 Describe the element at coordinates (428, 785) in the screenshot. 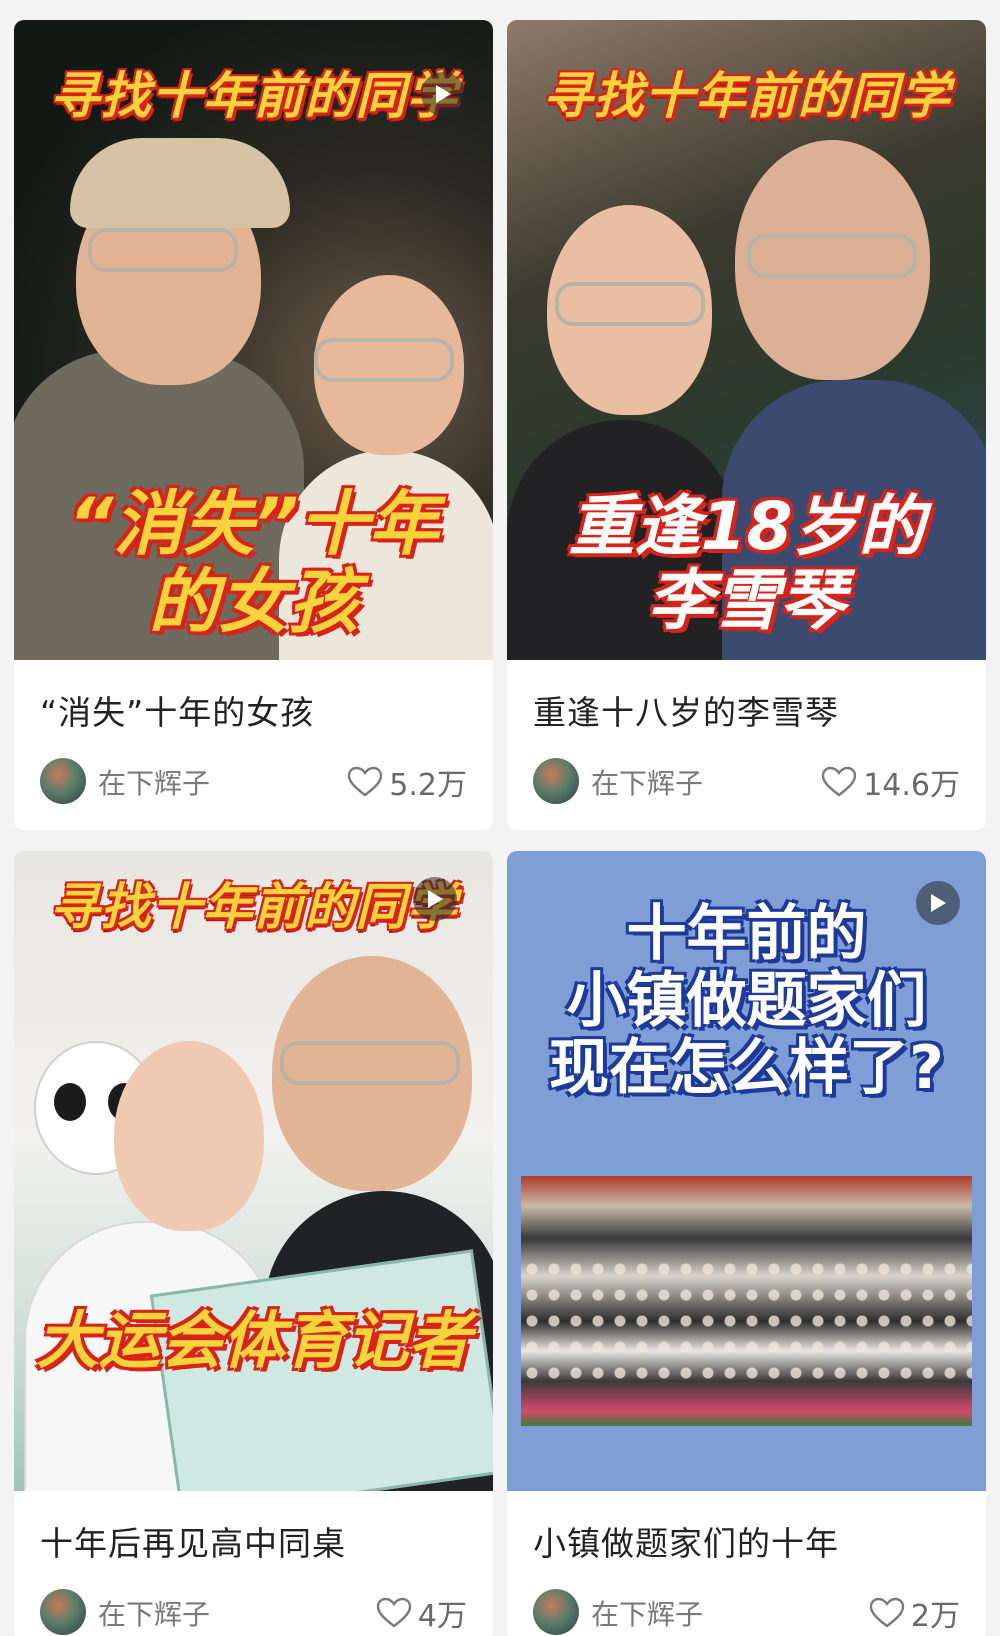

I see `like-count: 5.2万` at that location.